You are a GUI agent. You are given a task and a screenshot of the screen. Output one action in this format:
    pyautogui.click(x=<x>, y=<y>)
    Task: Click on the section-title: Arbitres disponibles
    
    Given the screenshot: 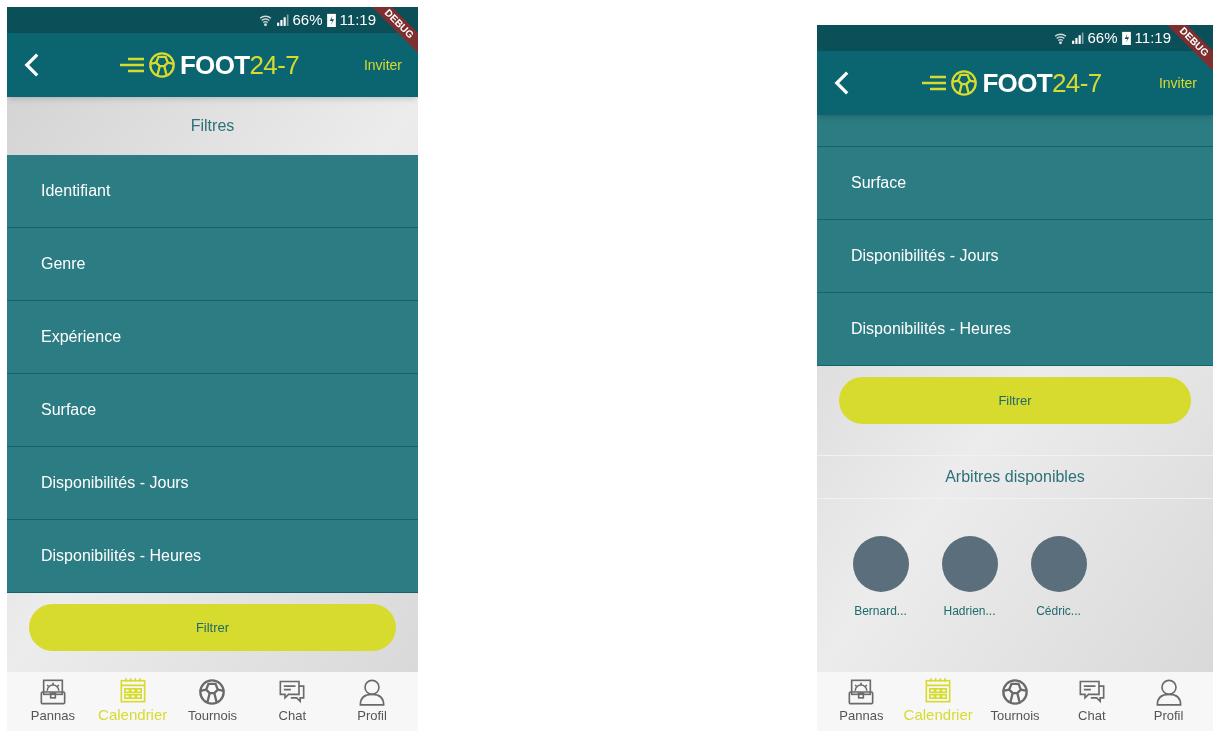 What is the action you would take?
    pyautogui.click(x=1015, y=477)
    